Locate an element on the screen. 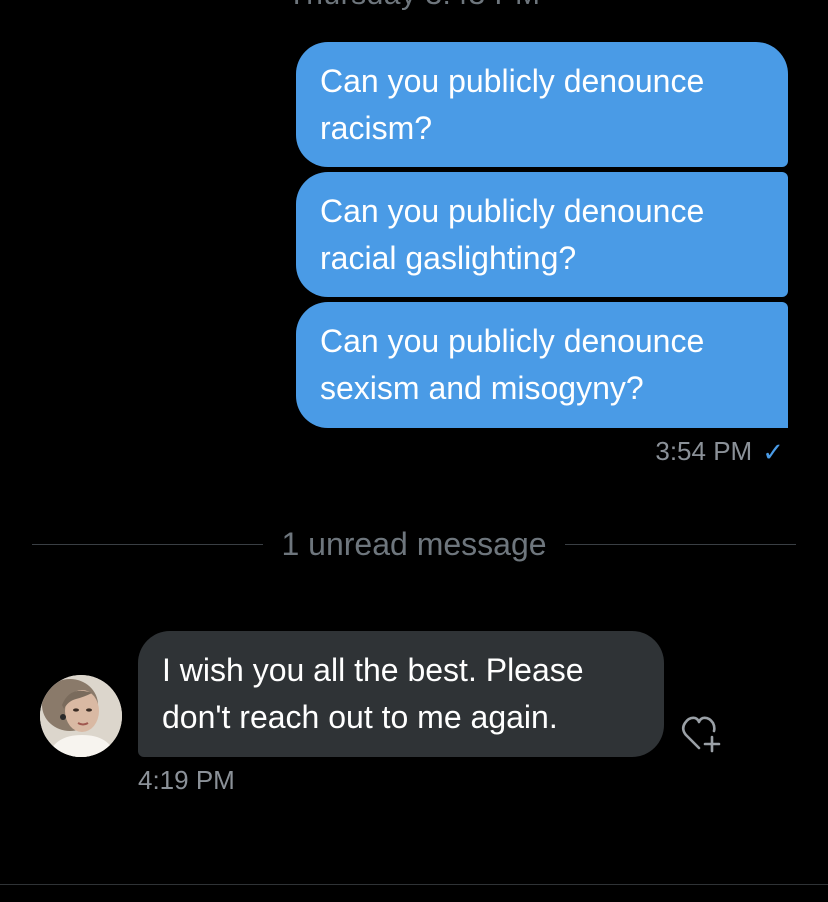 This screenshot has height=902, width=828. avatar is located at coordinates (81, 716).